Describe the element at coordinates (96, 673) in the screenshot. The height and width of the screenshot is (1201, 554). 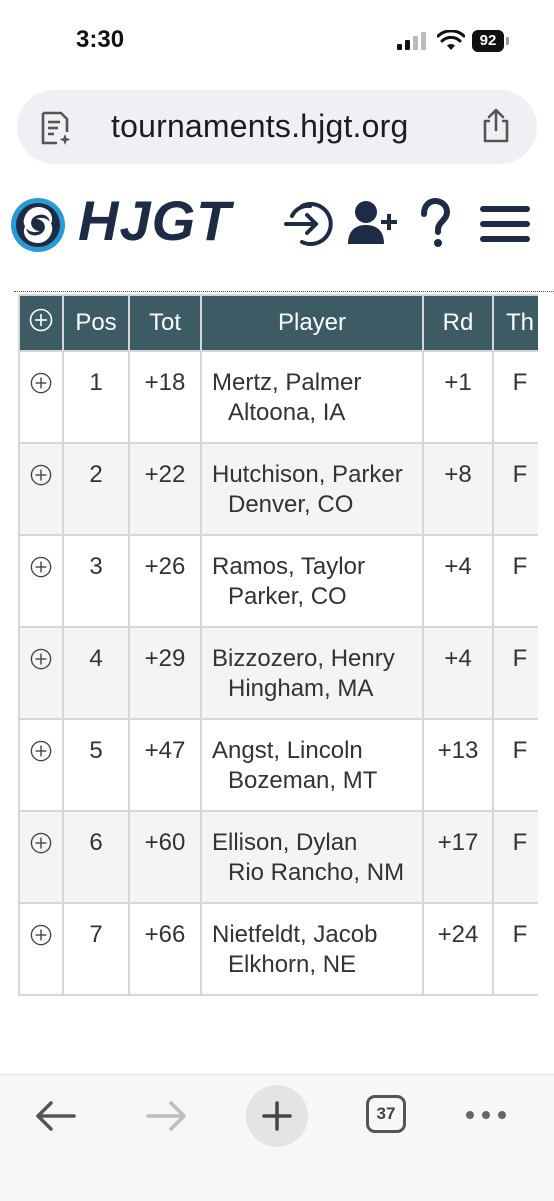
I see `pos-cell: 4` at that location.